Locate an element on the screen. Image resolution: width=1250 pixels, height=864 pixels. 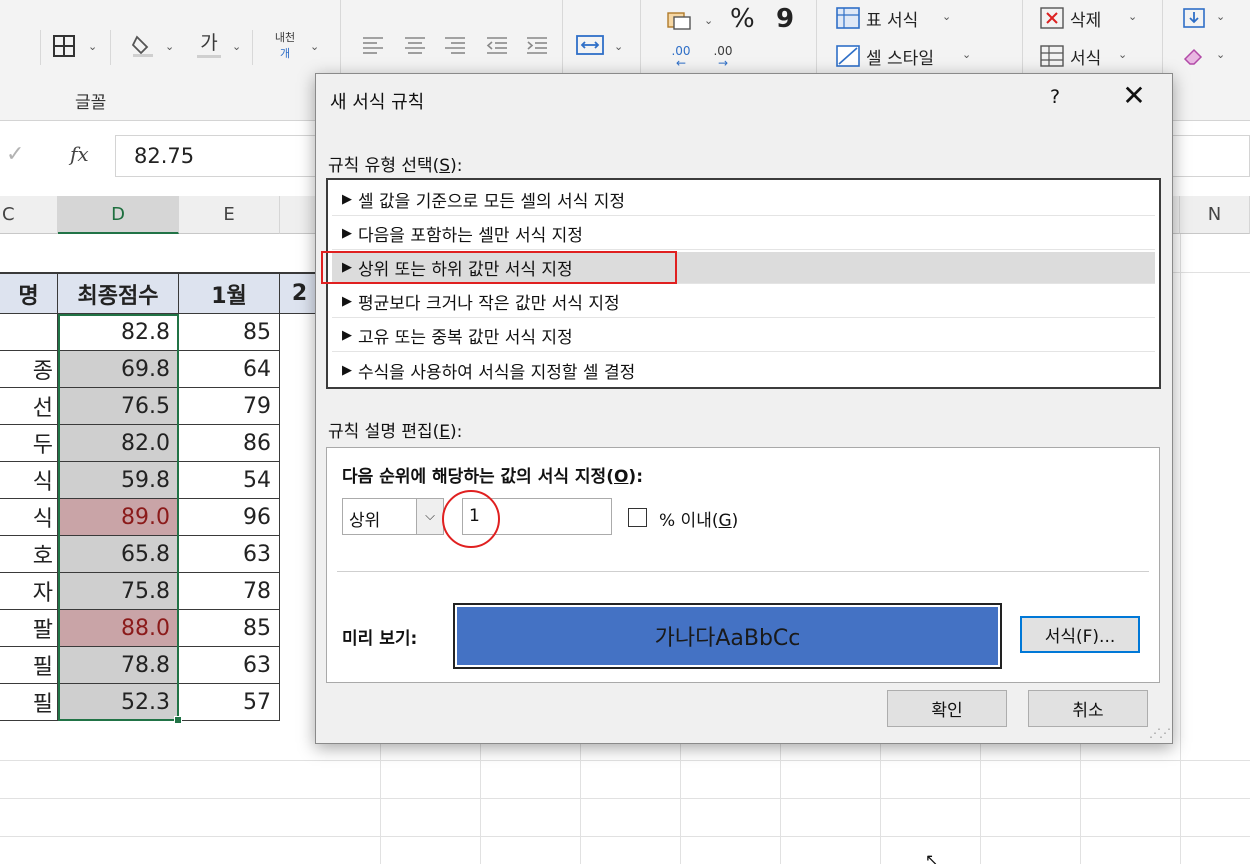
rule-type-item: ▶ 다음을 포함하는 셀만 서식 지정 is located at coordinates (743, 234).